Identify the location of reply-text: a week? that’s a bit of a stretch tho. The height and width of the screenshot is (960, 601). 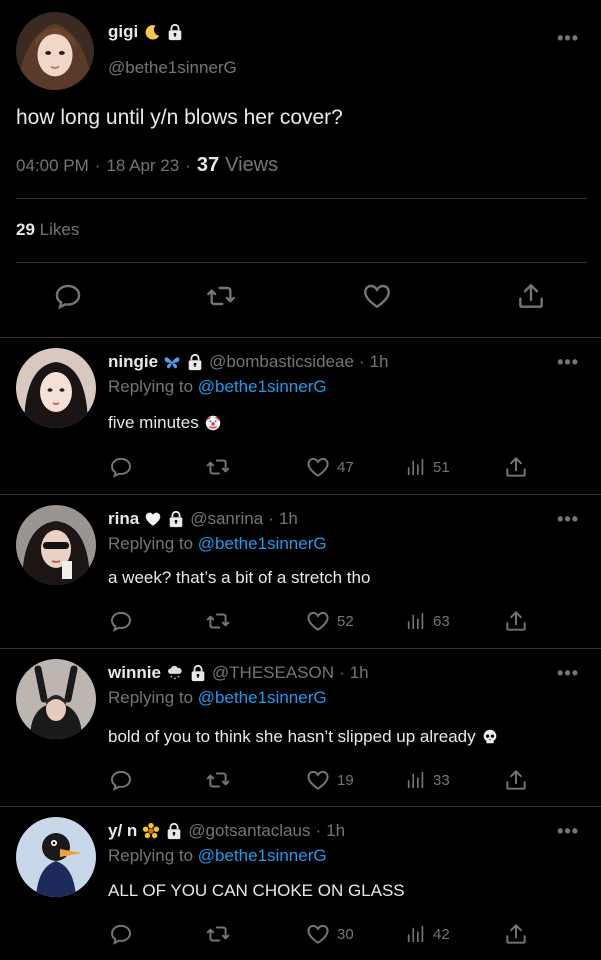
(239, 577).